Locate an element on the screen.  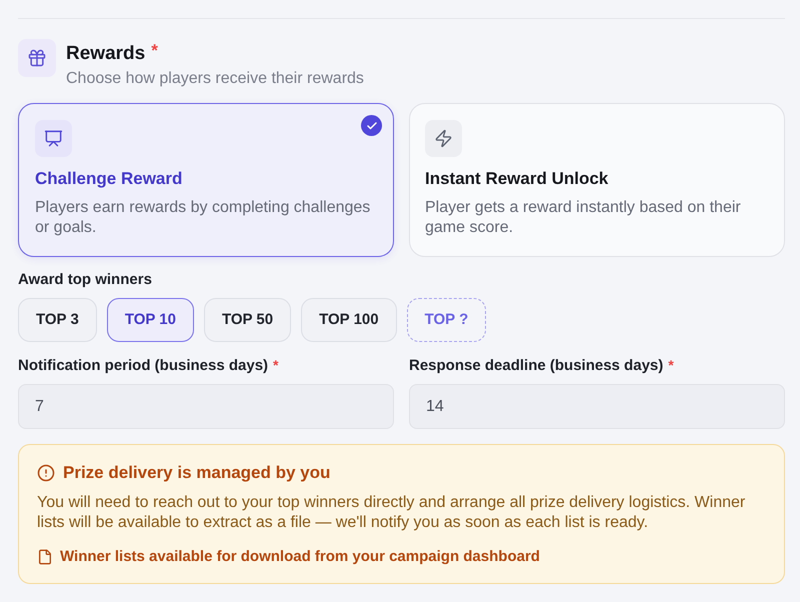
field-label: Notification period (business days) is located at coordinates (143, 366).